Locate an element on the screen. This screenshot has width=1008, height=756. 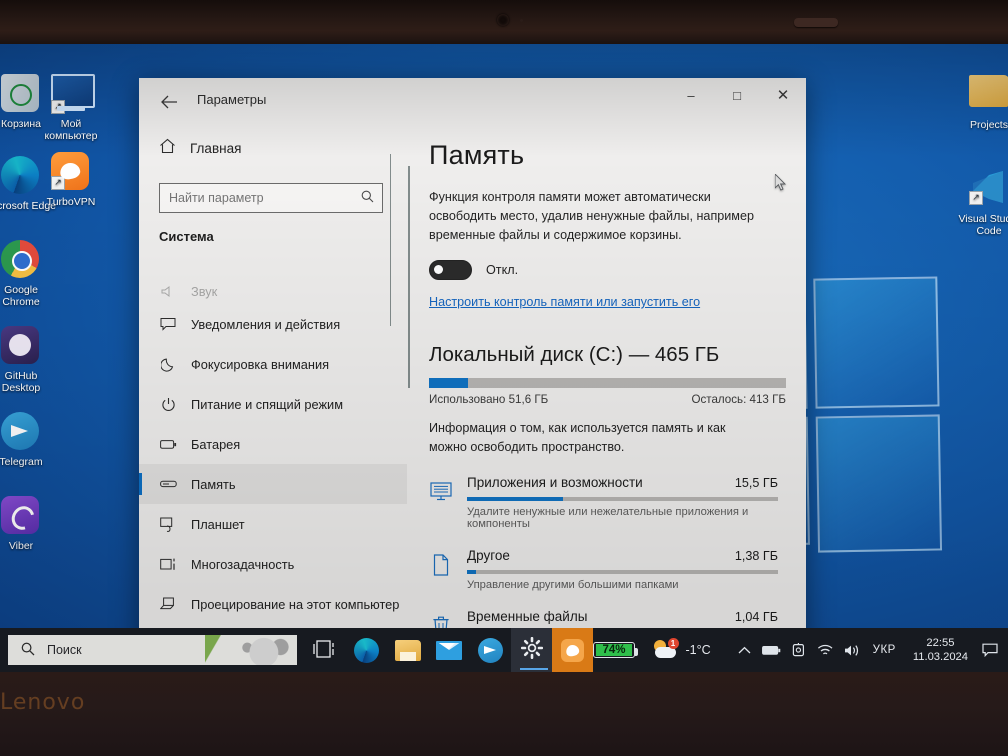
projecting-icon is located at coordinates (168, 604).